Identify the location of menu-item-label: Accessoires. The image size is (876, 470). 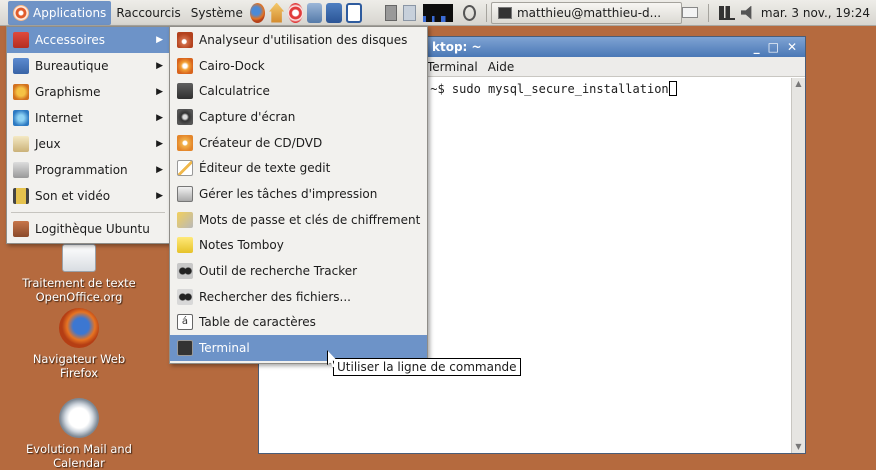
(70, 40).